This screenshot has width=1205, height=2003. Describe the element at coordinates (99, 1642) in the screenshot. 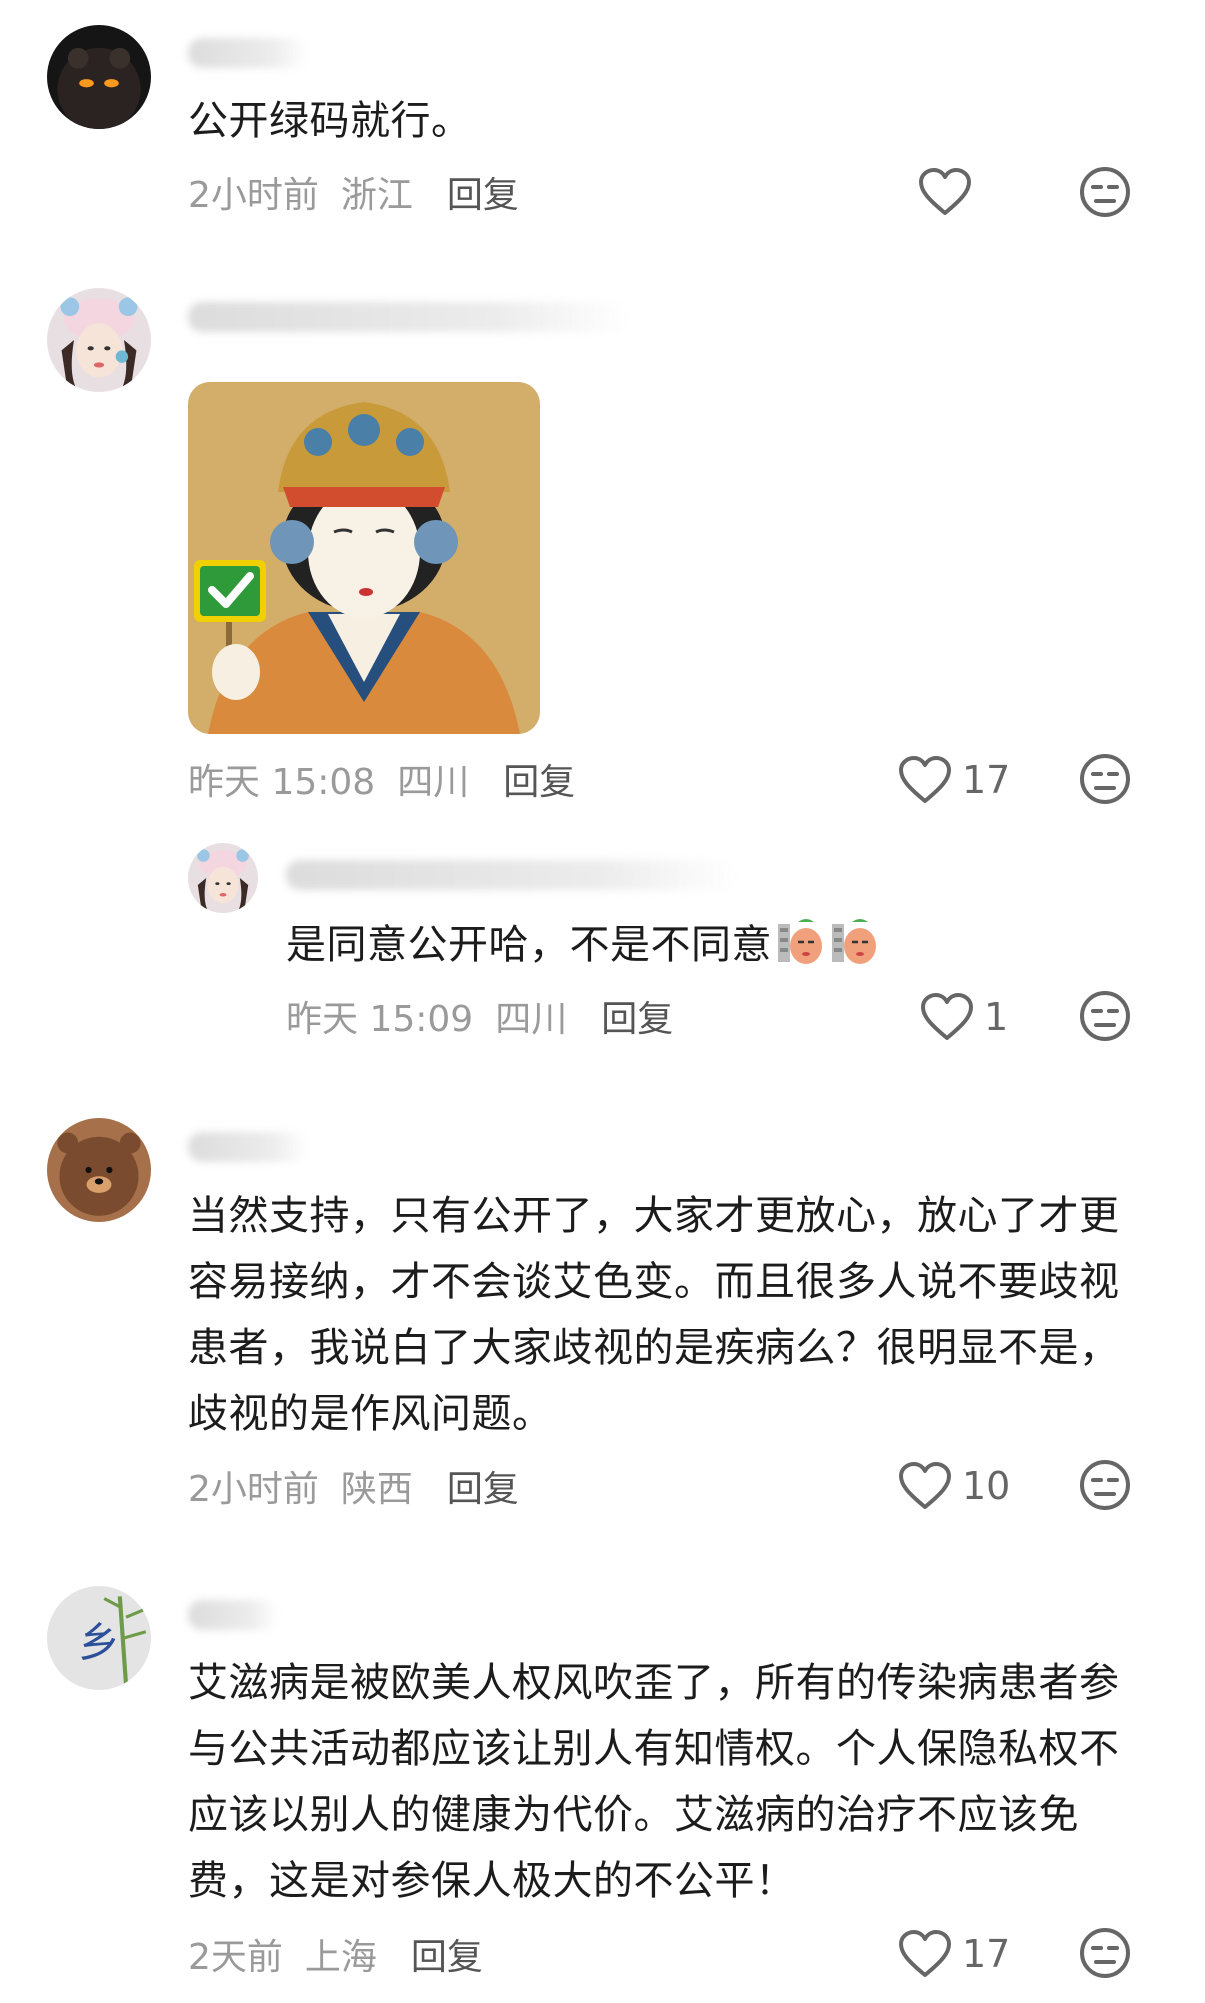

I see `svg-text: 乡` at that location.